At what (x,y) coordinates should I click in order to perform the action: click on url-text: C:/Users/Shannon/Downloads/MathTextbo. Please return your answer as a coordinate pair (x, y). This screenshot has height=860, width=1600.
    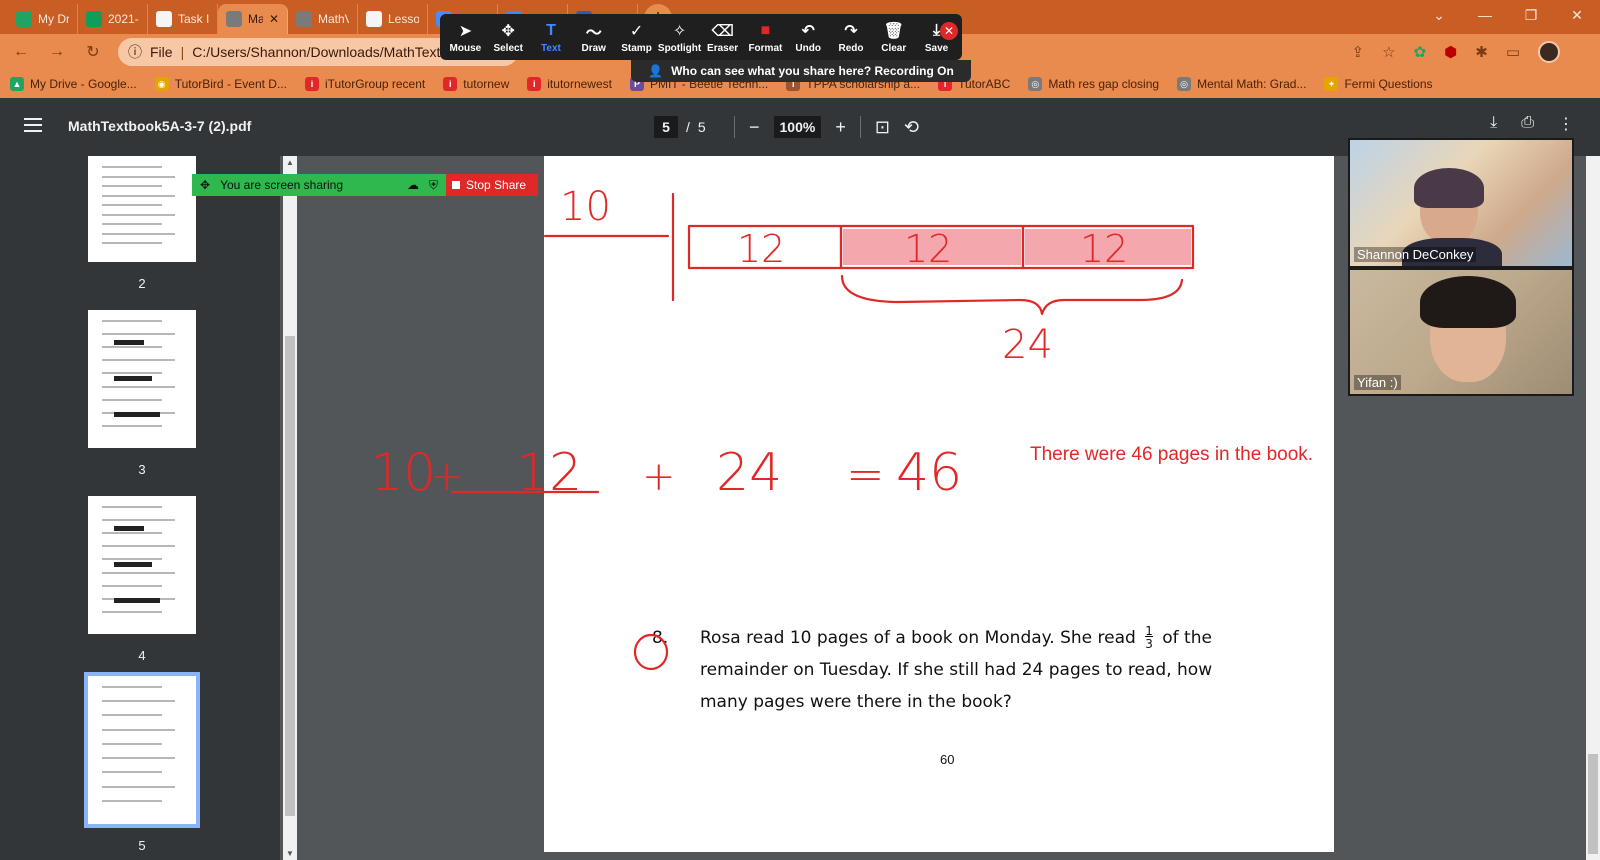
    Looking at the image, I should click on (324, 52).